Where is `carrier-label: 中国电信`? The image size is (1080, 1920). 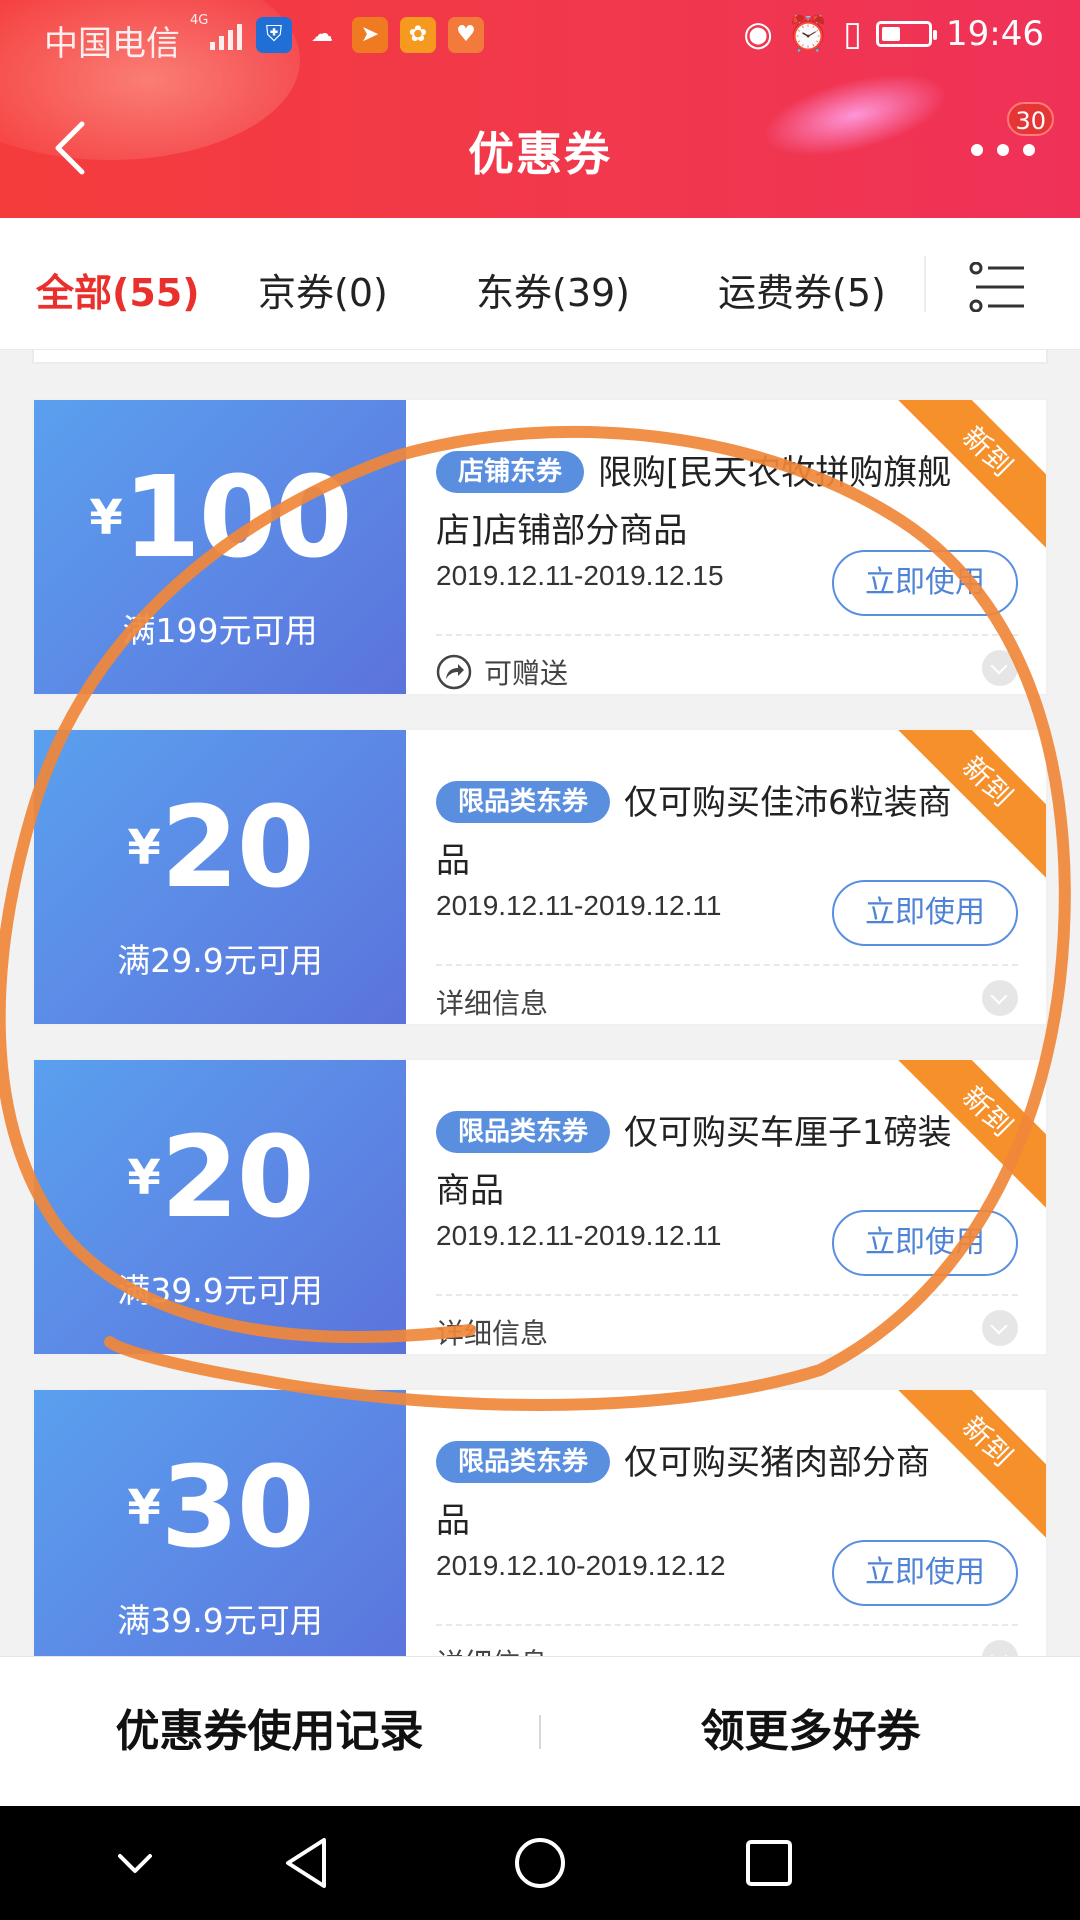
carrier-label: 中国电信 is located at coordinates (112, 44).